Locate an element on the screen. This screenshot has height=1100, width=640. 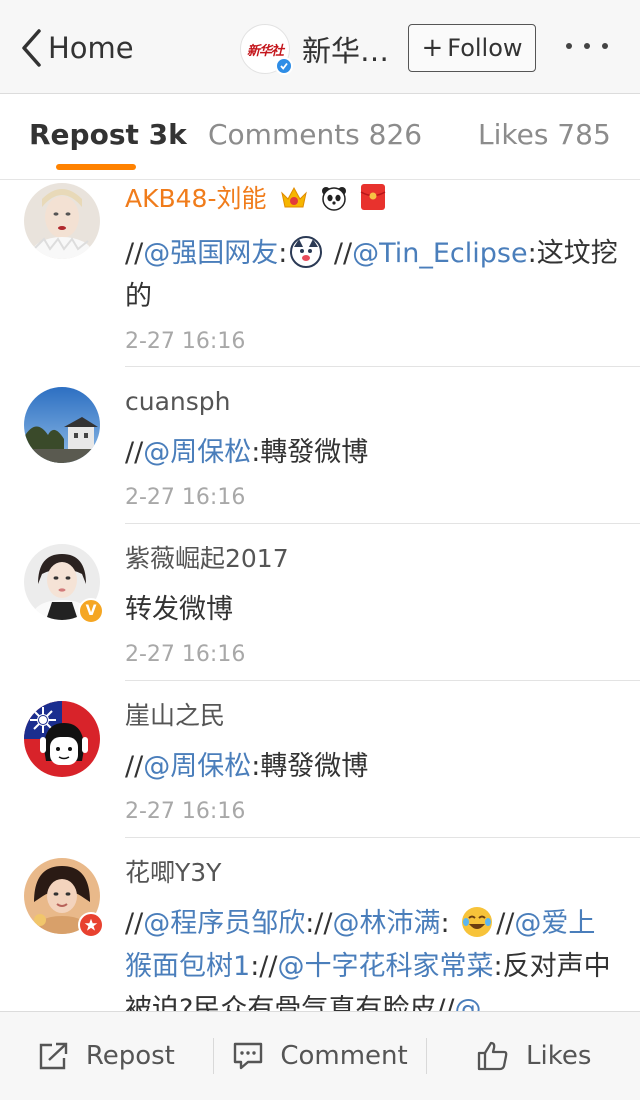
likes-label: Likes is located at coordinates (558, 1056).